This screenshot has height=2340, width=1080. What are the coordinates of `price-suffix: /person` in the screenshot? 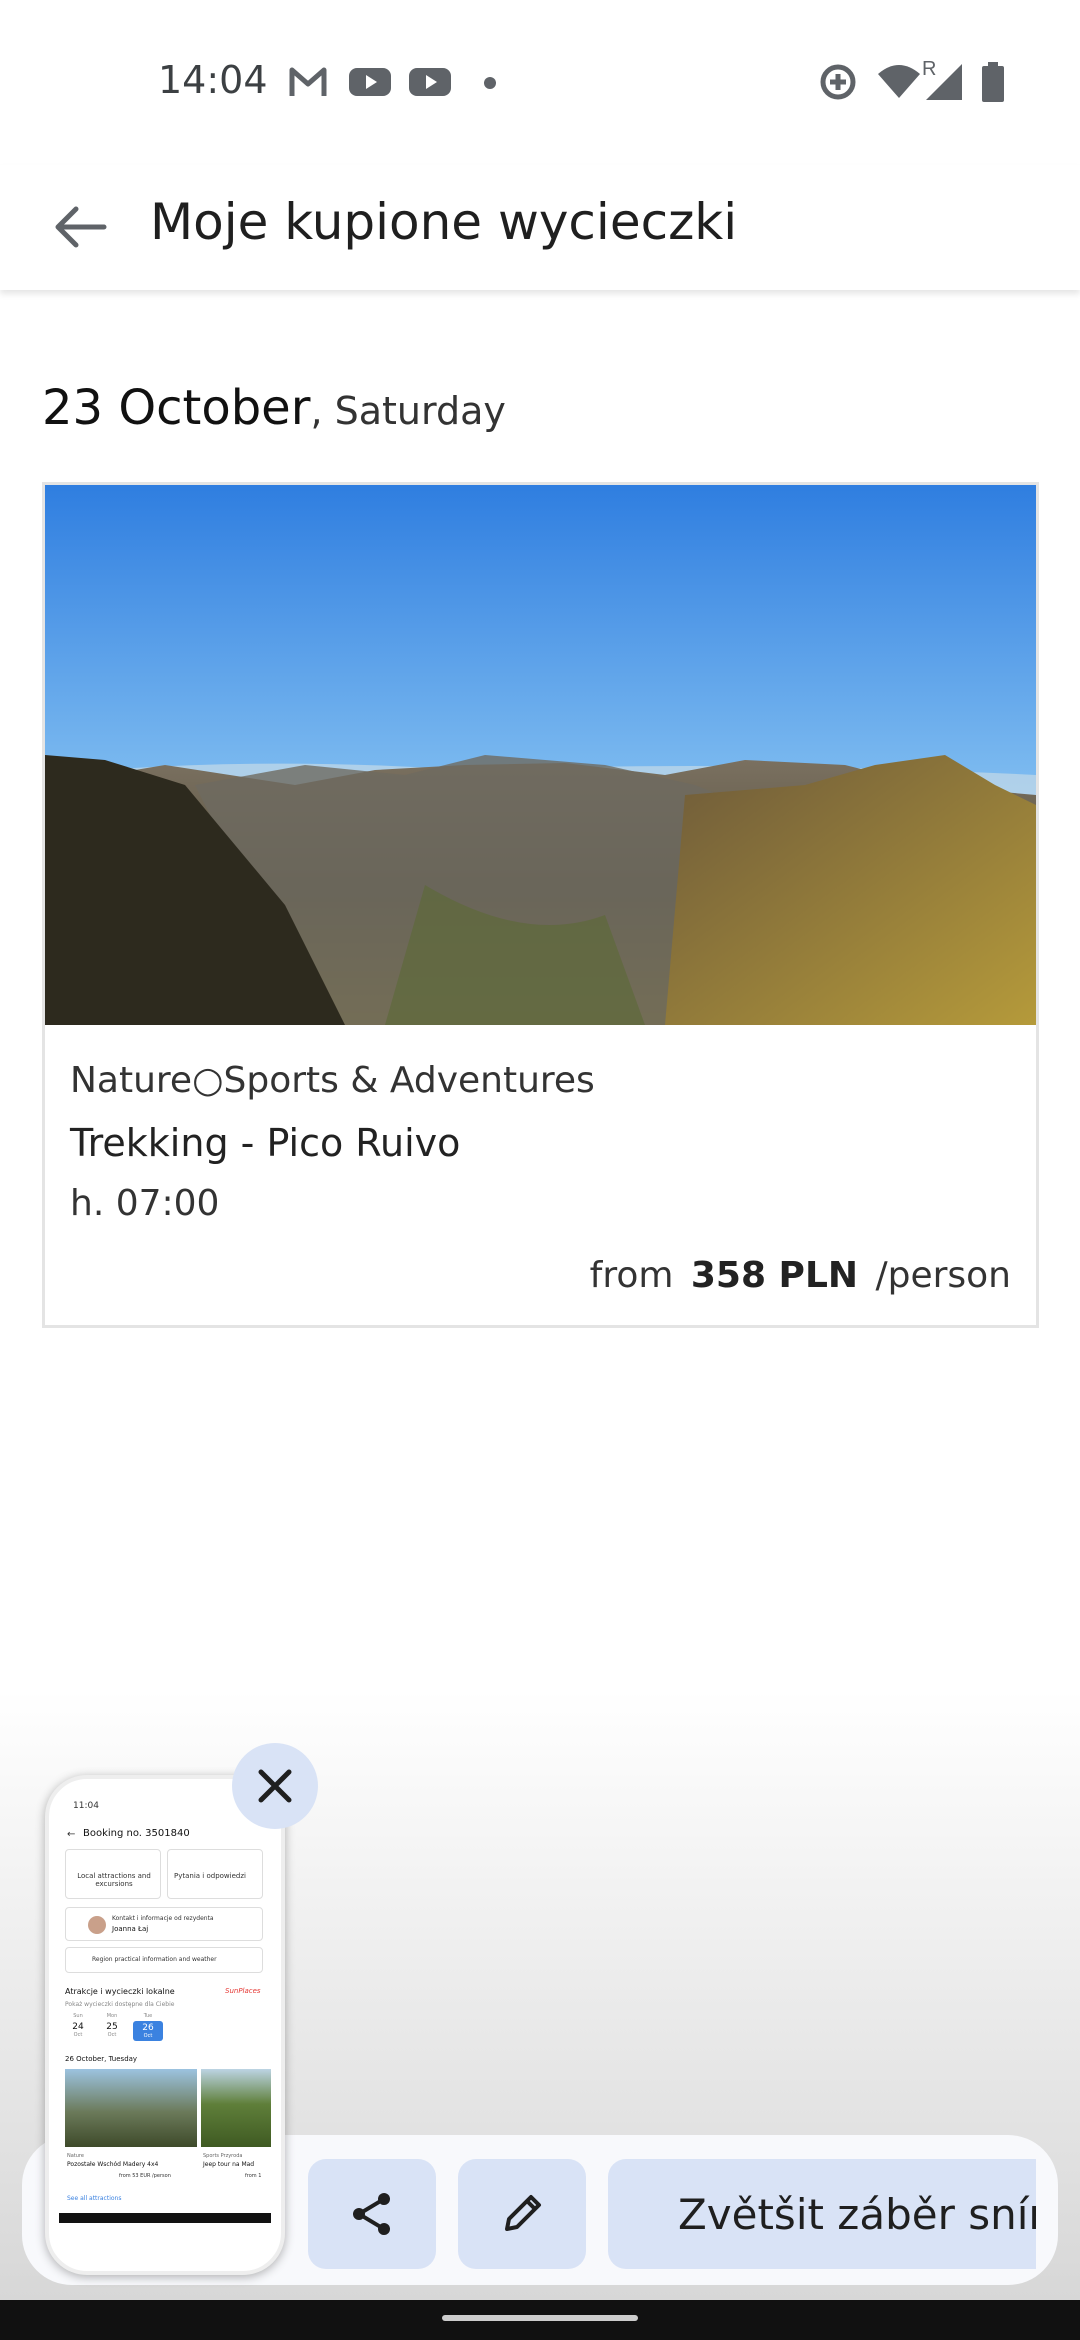 It's located at (943, 1275).